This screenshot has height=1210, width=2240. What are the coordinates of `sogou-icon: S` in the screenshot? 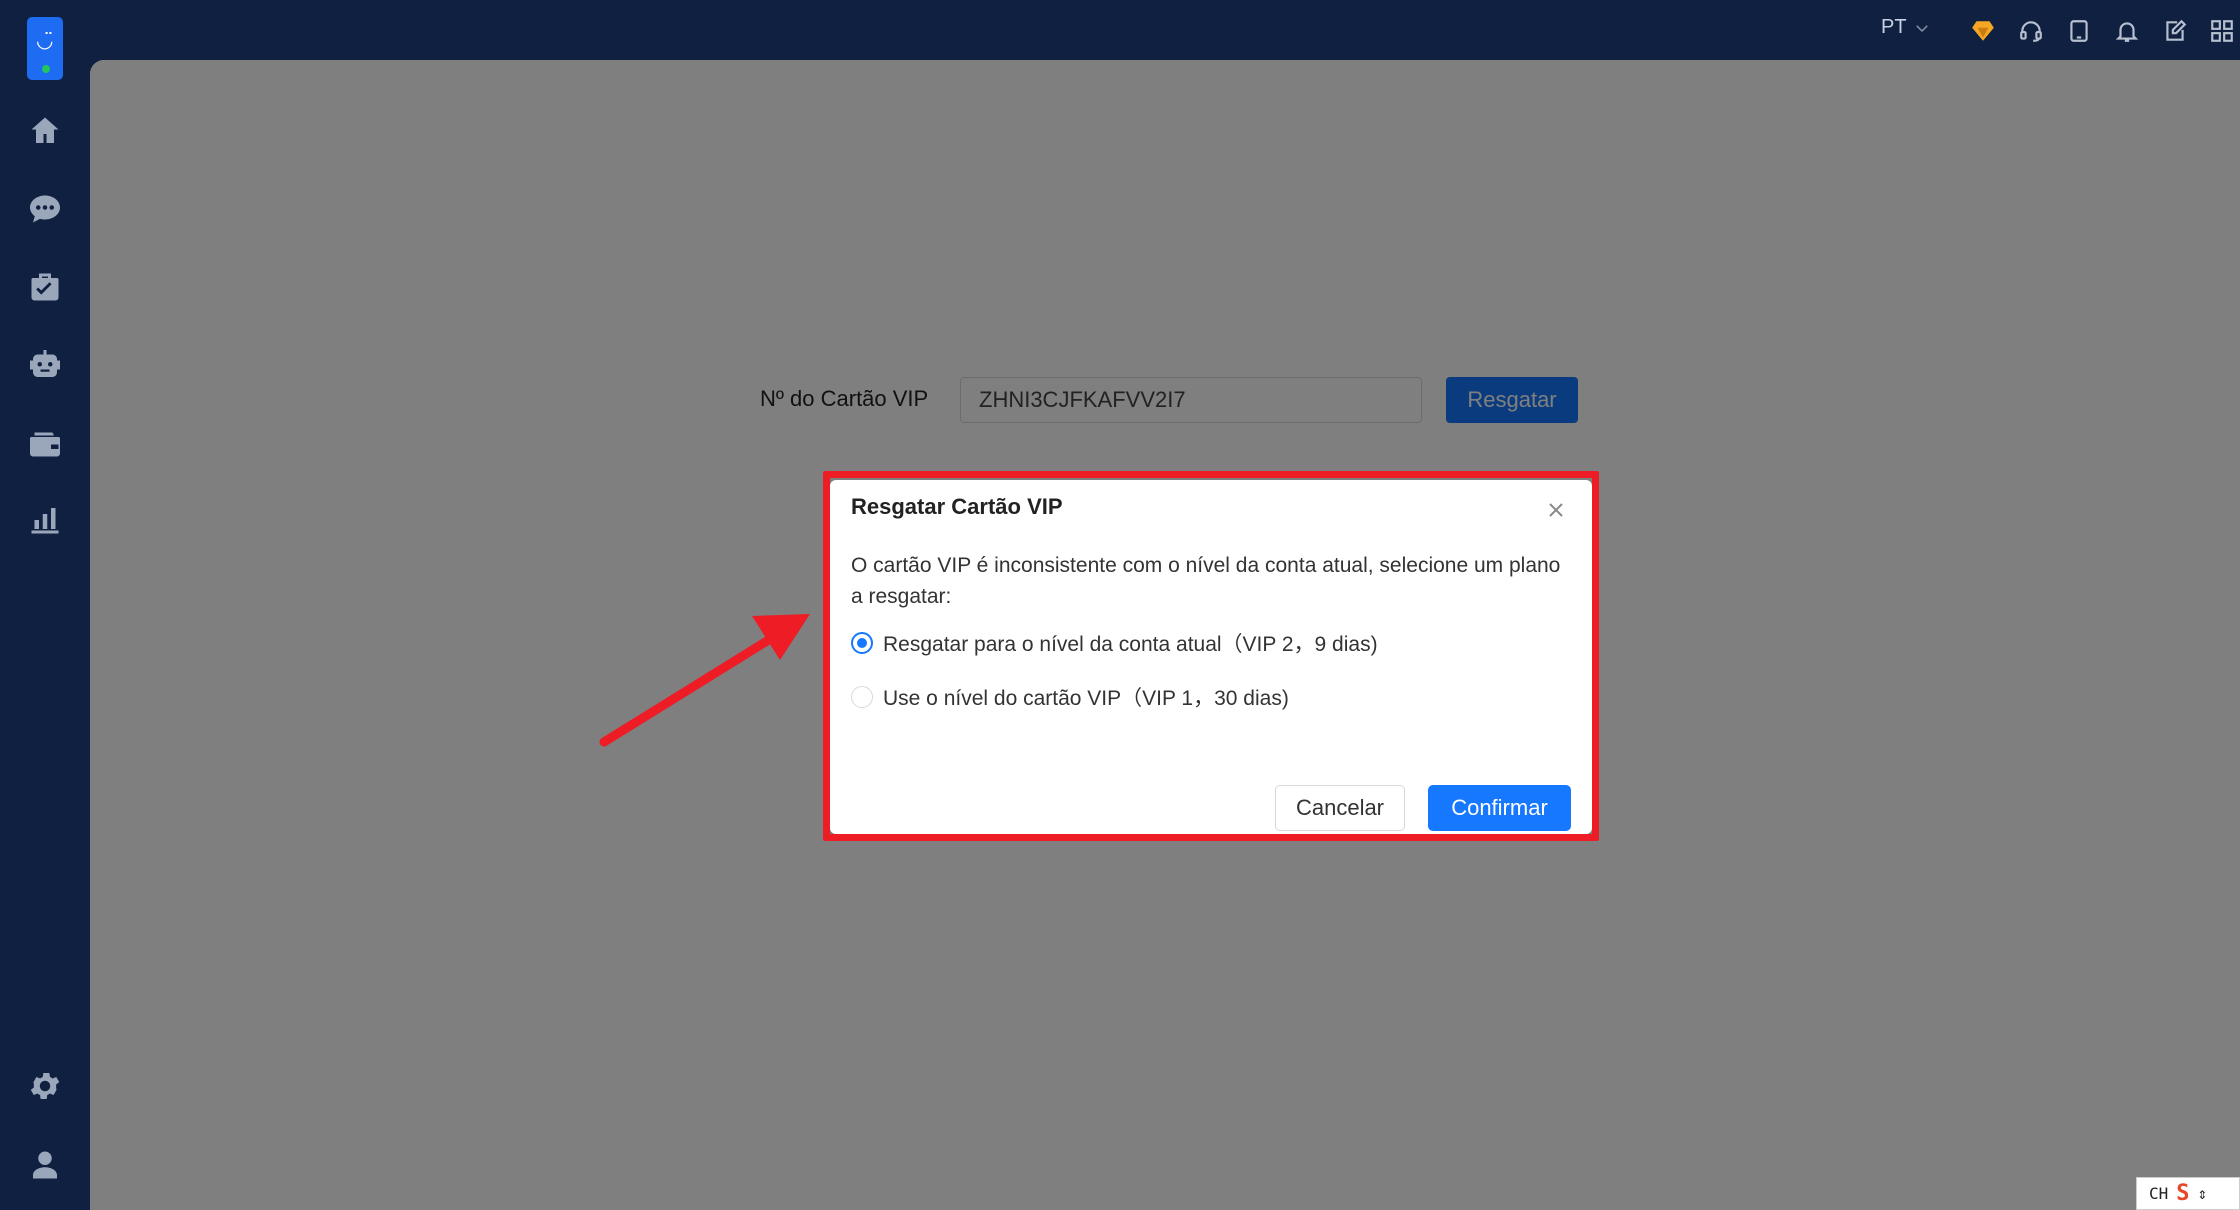 It's located at (2183, 1193).